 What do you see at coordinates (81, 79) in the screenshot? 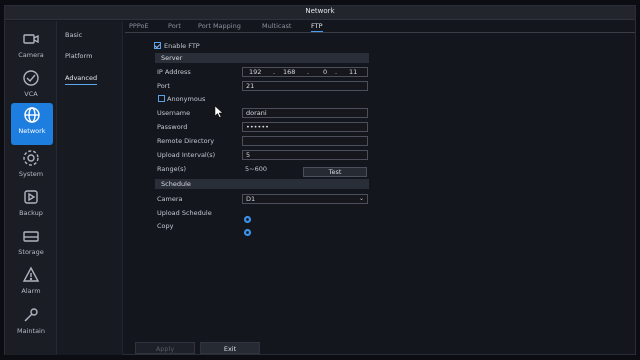
I see `subnav-item-advanced: Advanced` at bounding box center [81, 79].